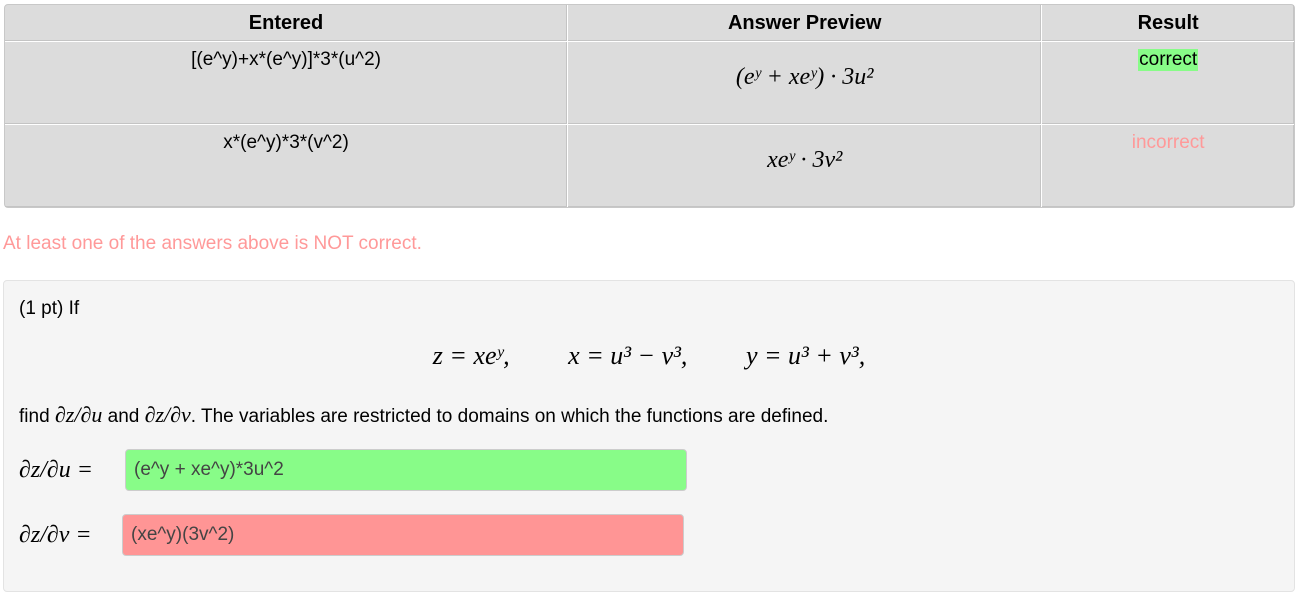  Describe the element at coordinates (34, 416) in the screenshot. I see `find-prefix: find` at that location.